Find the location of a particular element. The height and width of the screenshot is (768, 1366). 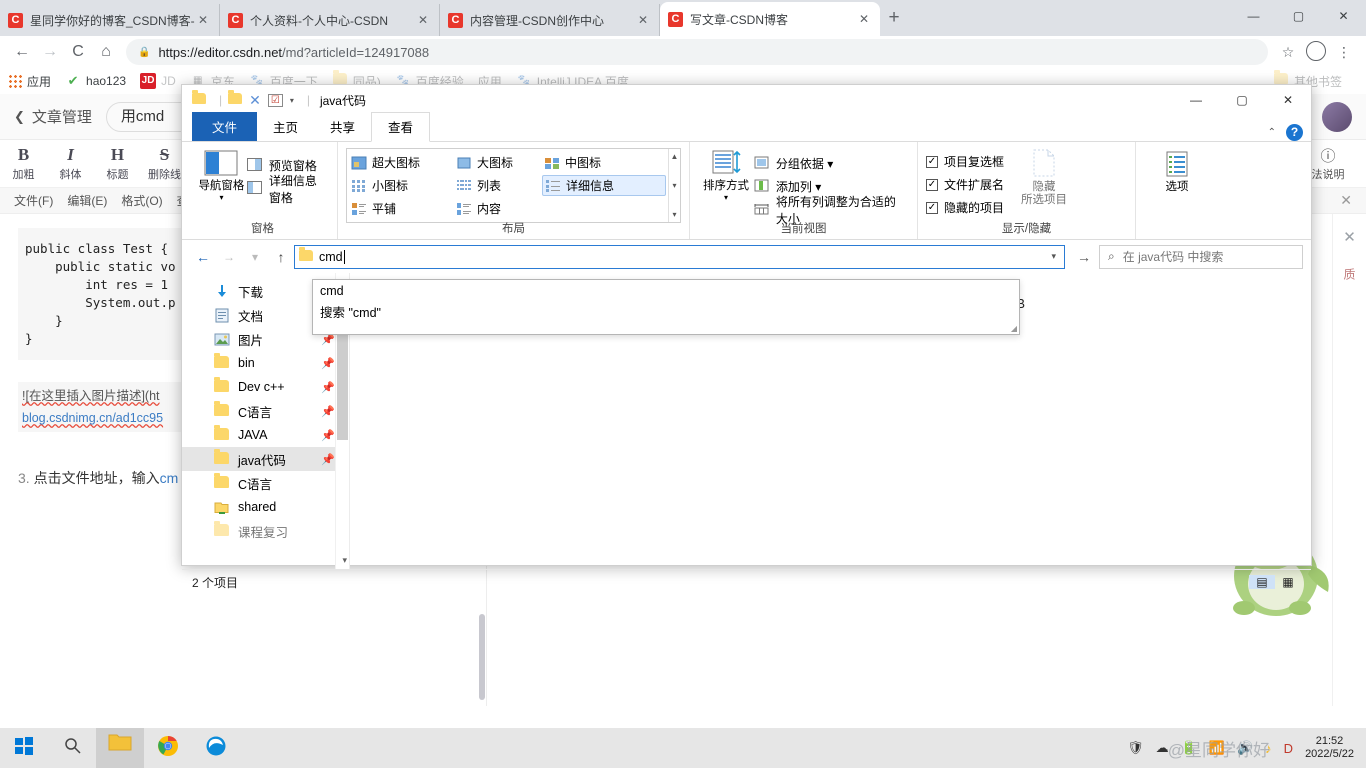

home-icon: ⌂ is located at coordinates (106, 52).